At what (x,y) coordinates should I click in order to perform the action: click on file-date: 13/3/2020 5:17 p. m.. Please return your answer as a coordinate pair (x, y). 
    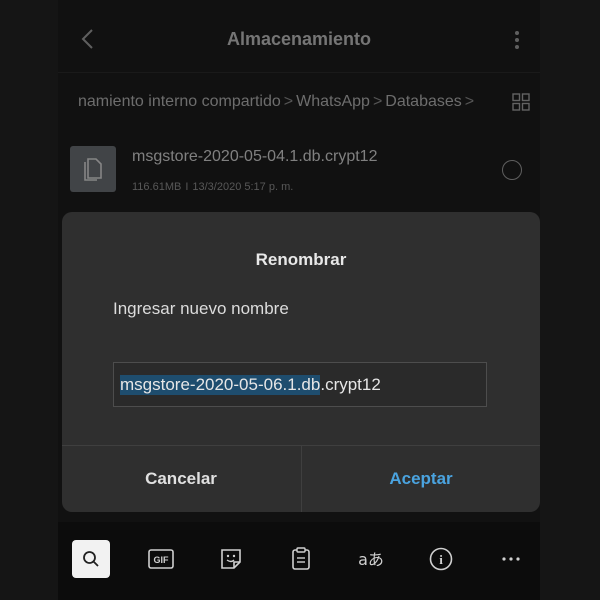
    Looking at the image, I should click on (243, 187).